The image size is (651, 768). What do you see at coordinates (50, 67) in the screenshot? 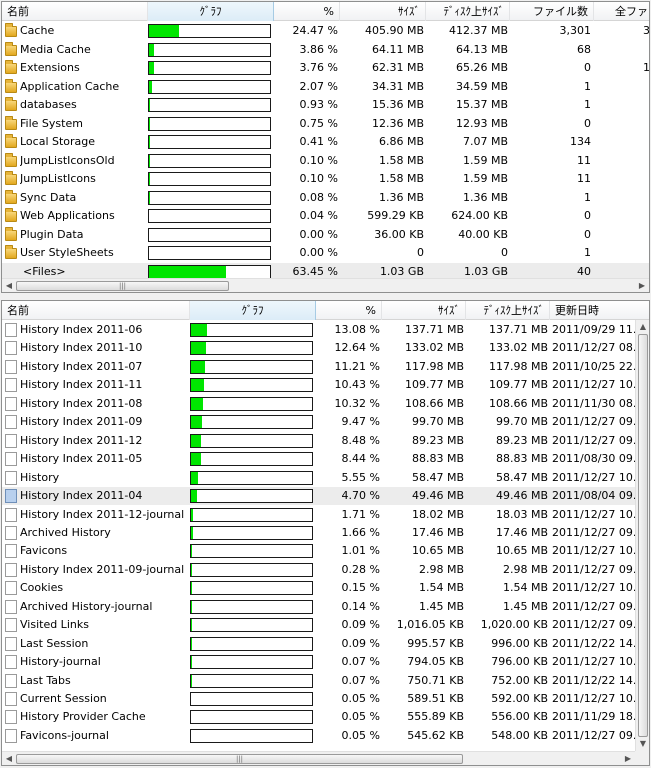
I see `folder-name: Extensions` at bounding box center [50, 67].